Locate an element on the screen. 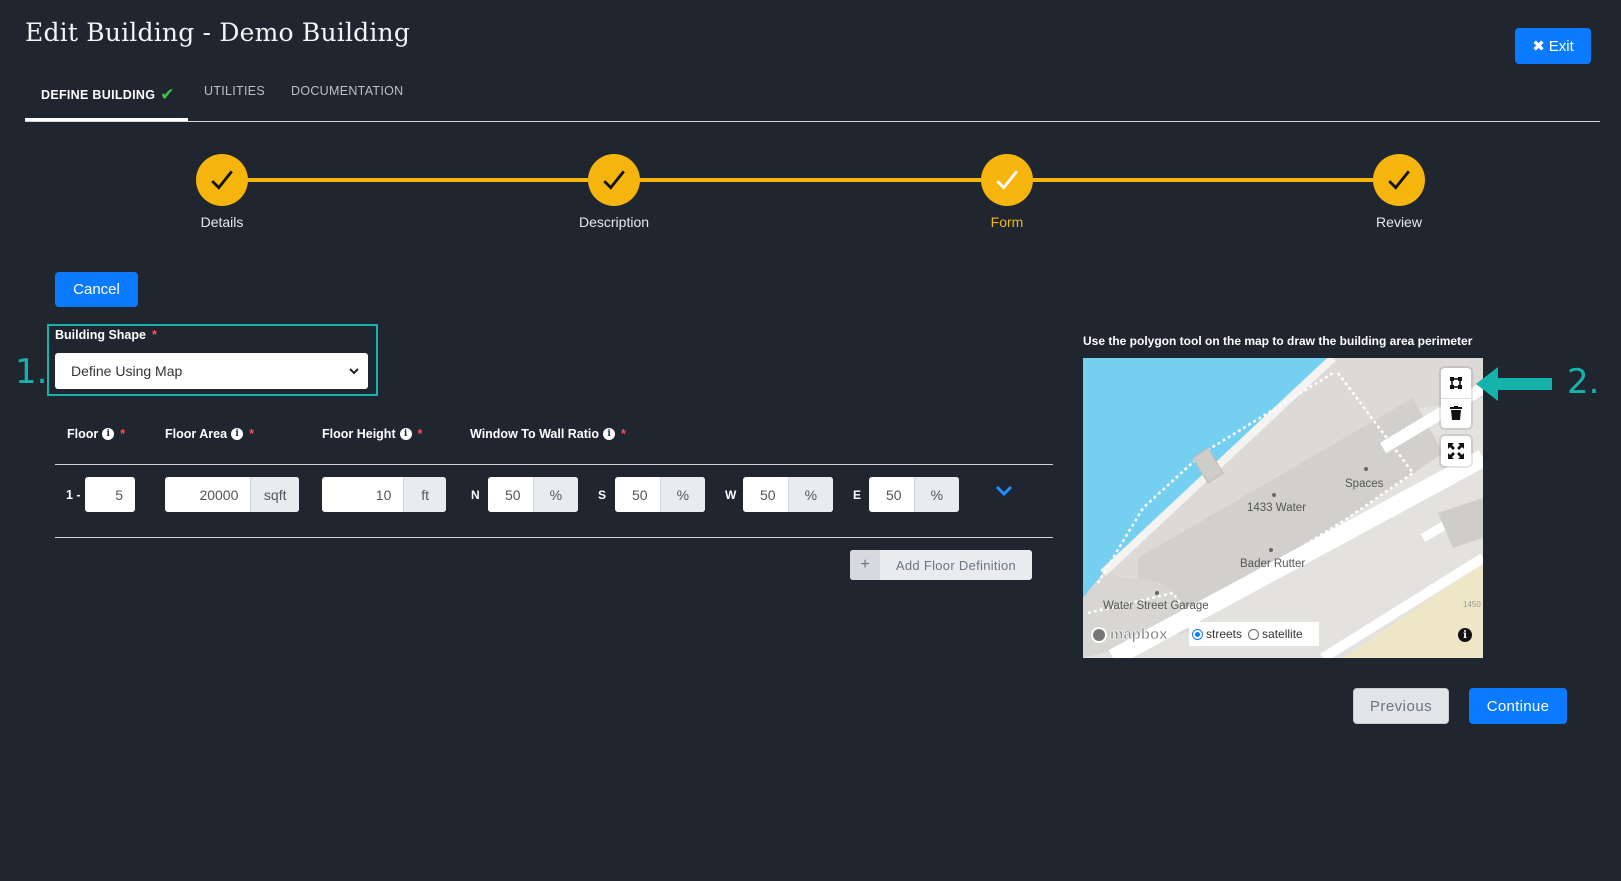 The height and width of the screenshot is (881, 1621). col-wwr: Window To Wall Ratio i * is located at coordinates (548, 434).